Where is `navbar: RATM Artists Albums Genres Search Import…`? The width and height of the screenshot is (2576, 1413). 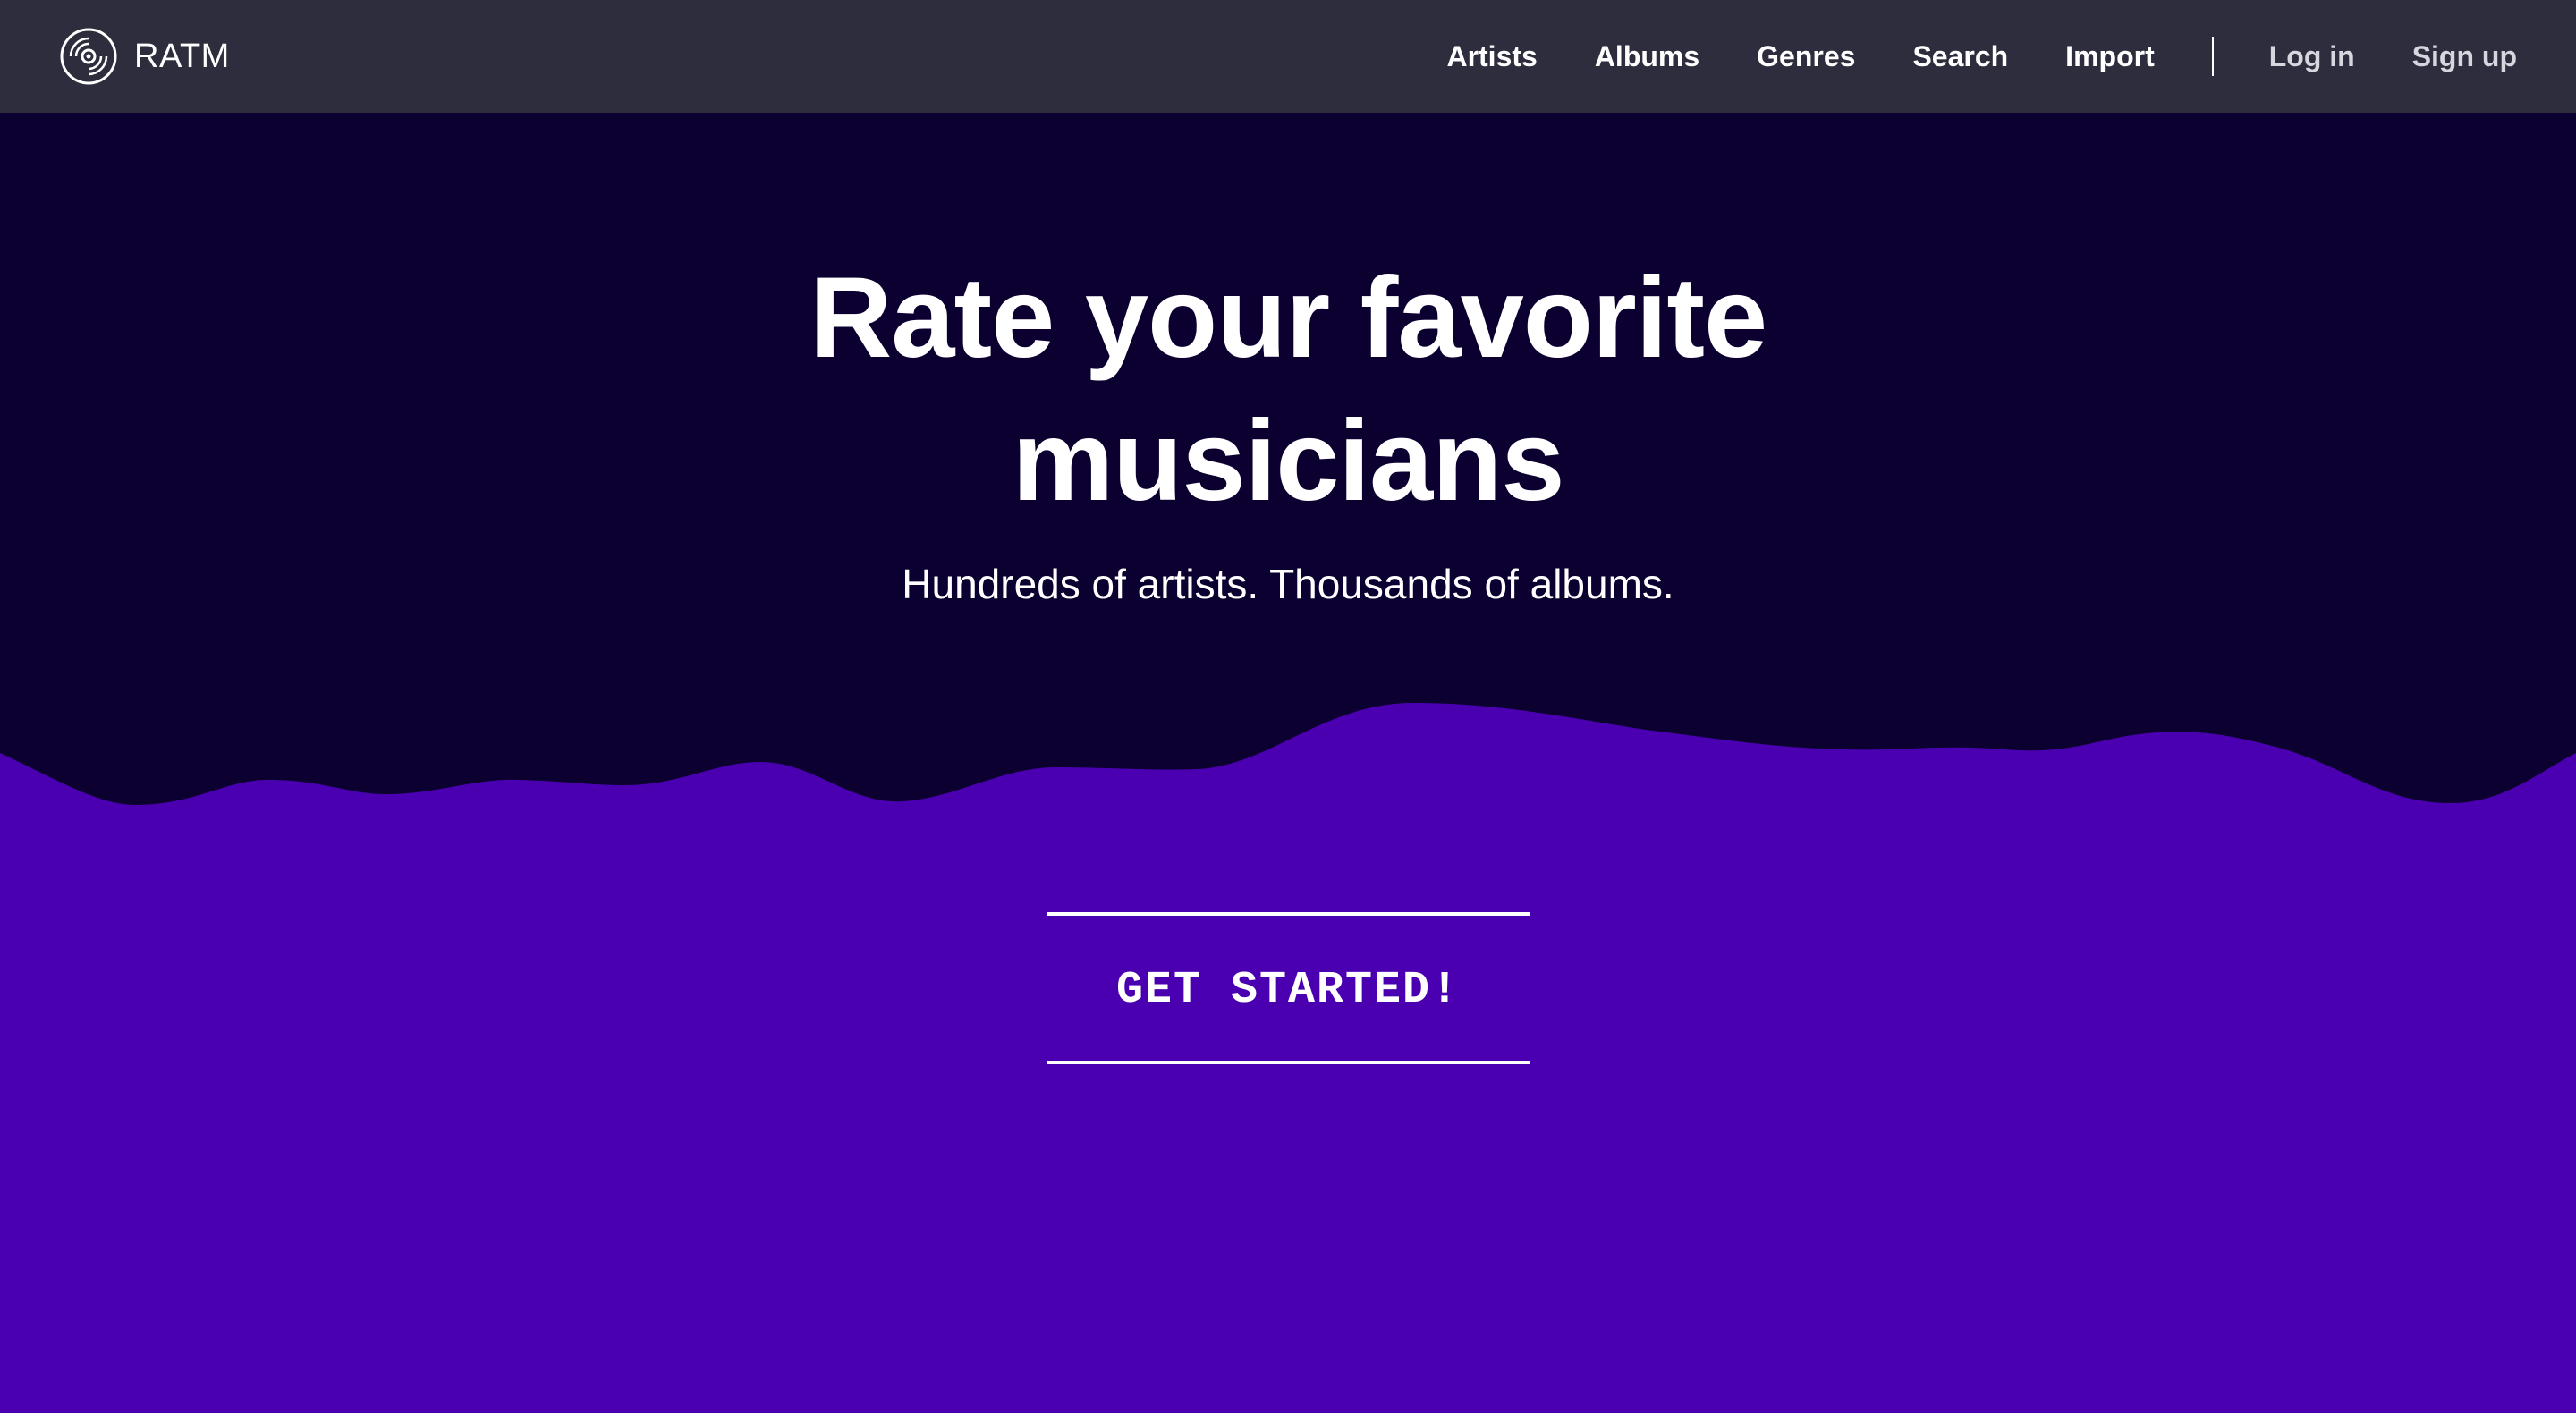
navbar: RATM Artists Albums Genres Search Import… is located at coordinates (1288, 56).